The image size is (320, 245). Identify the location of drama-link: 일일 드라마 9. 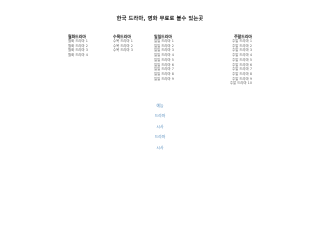
(164, 79).